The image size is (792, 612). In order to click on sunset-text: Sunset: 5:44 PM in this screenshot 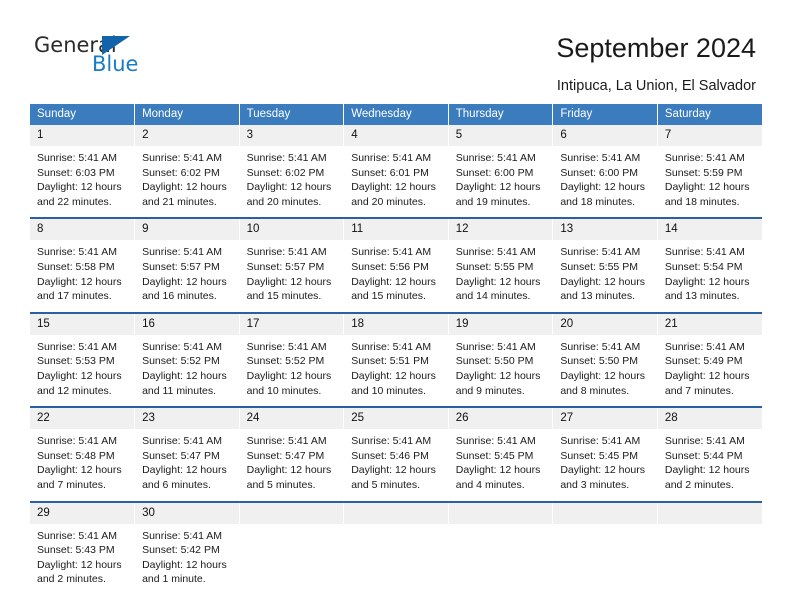, I will do `click(703, 455)`.